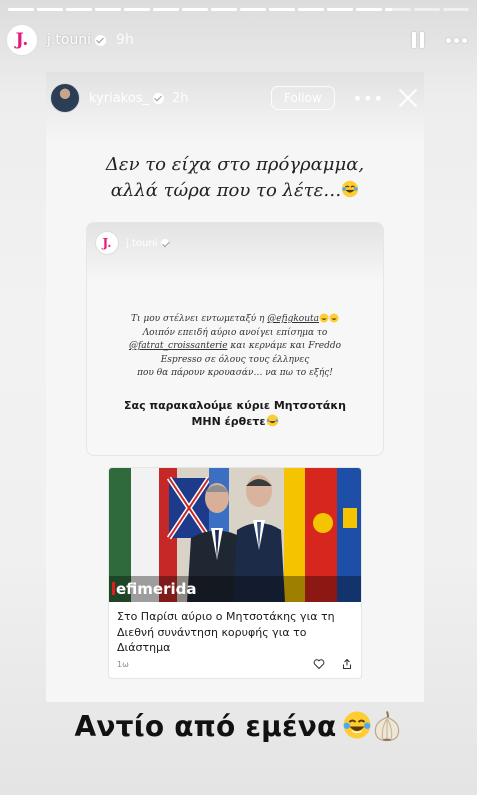  I want to click on share-icon, so click(347, 664).